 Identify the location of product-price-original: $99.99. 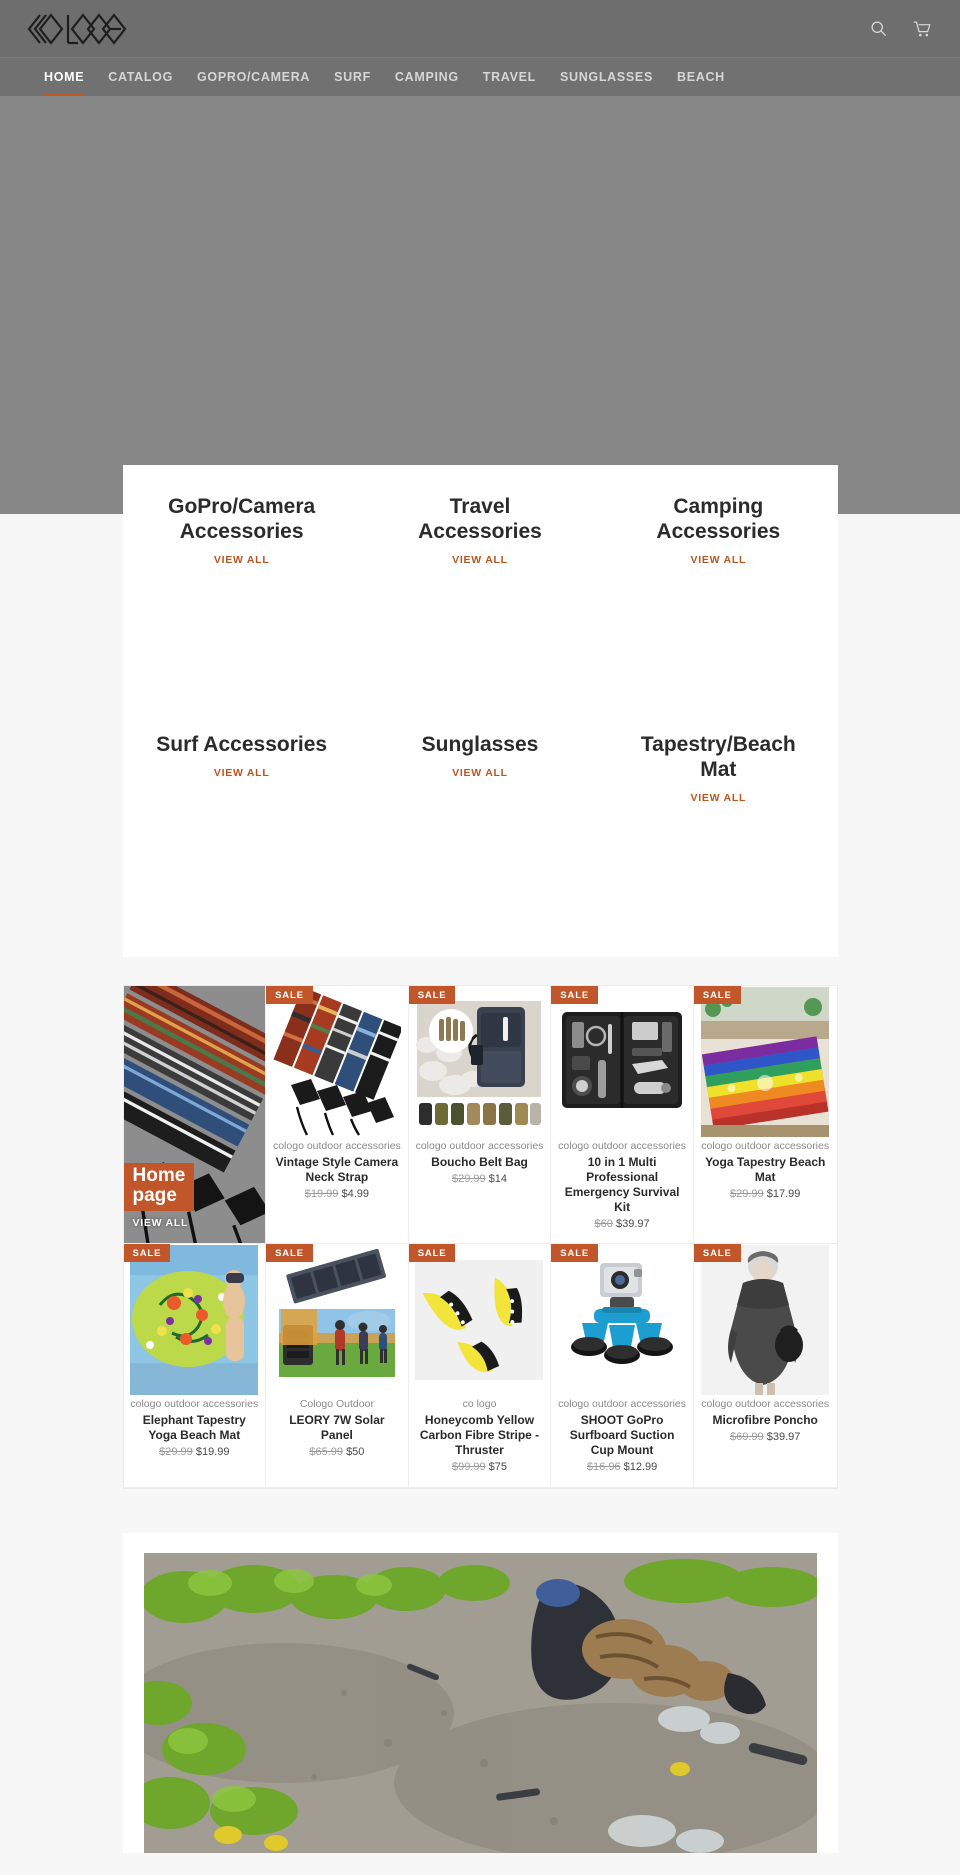
(468, 1467).